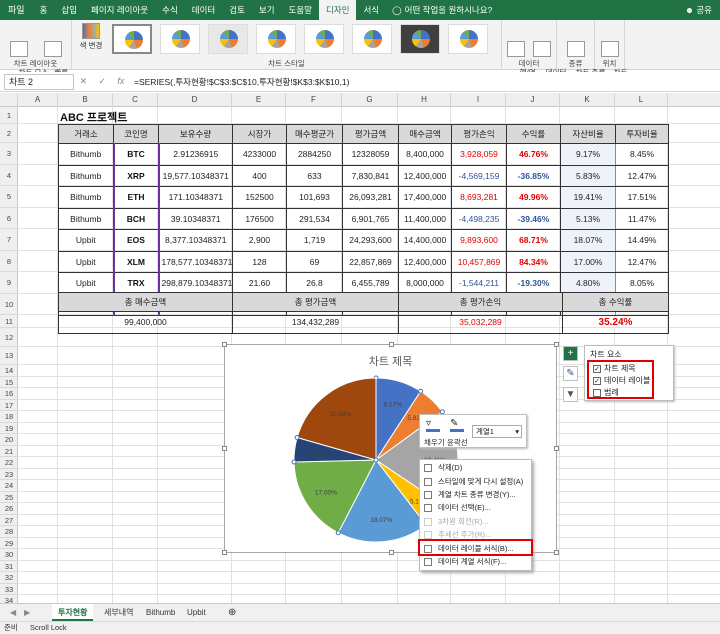  Describe the element at coordinates (259, 100) in the screenshot. I see `column-header: E` at that location.